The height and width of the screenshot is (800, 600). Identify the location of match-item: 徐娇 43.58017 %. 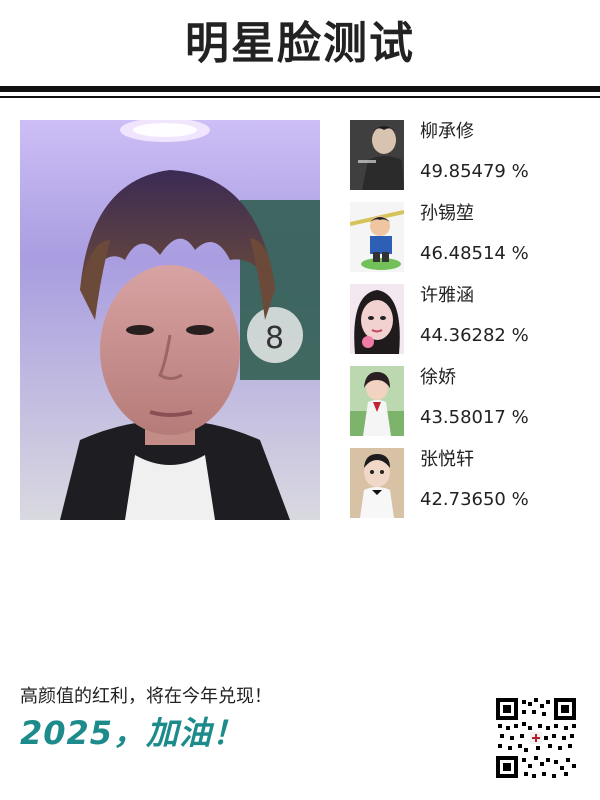
(470, 407).